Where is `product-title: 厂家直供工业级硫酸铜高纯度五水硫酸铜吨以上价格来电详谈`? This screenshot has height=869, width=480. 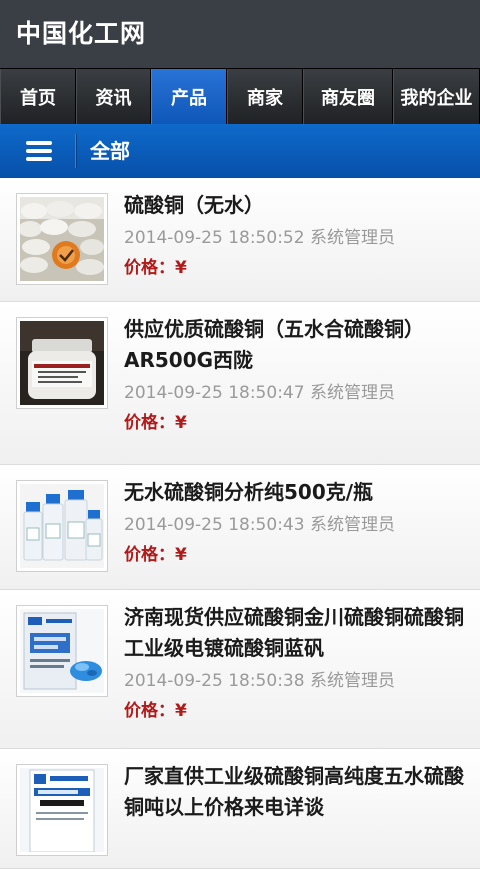
product-title: 厂家直供工业级硫酸铜高纯度五水硫酸铜吨以上价格来电详谈 is located at coordinates (296, 792).